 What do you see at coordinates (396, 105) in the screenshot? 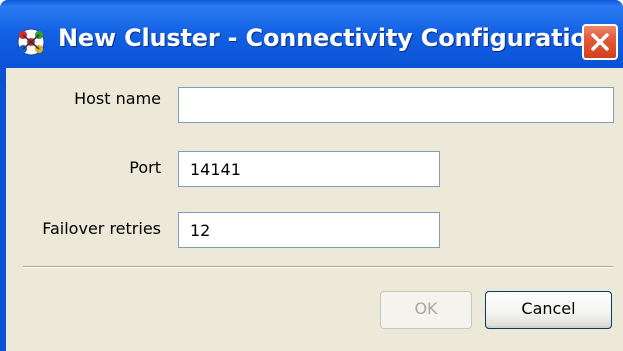
I see `host-name-input` at bounding box center [396, 105].